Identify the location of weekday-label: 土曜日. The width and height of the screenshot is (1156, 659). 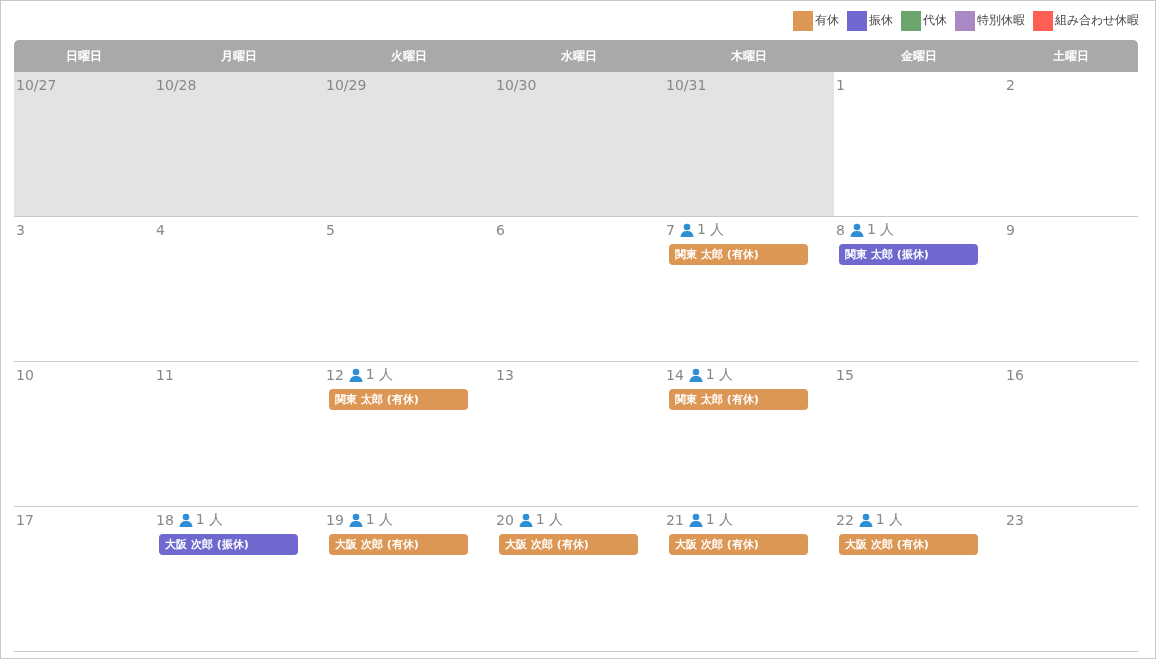
(1071, 55).